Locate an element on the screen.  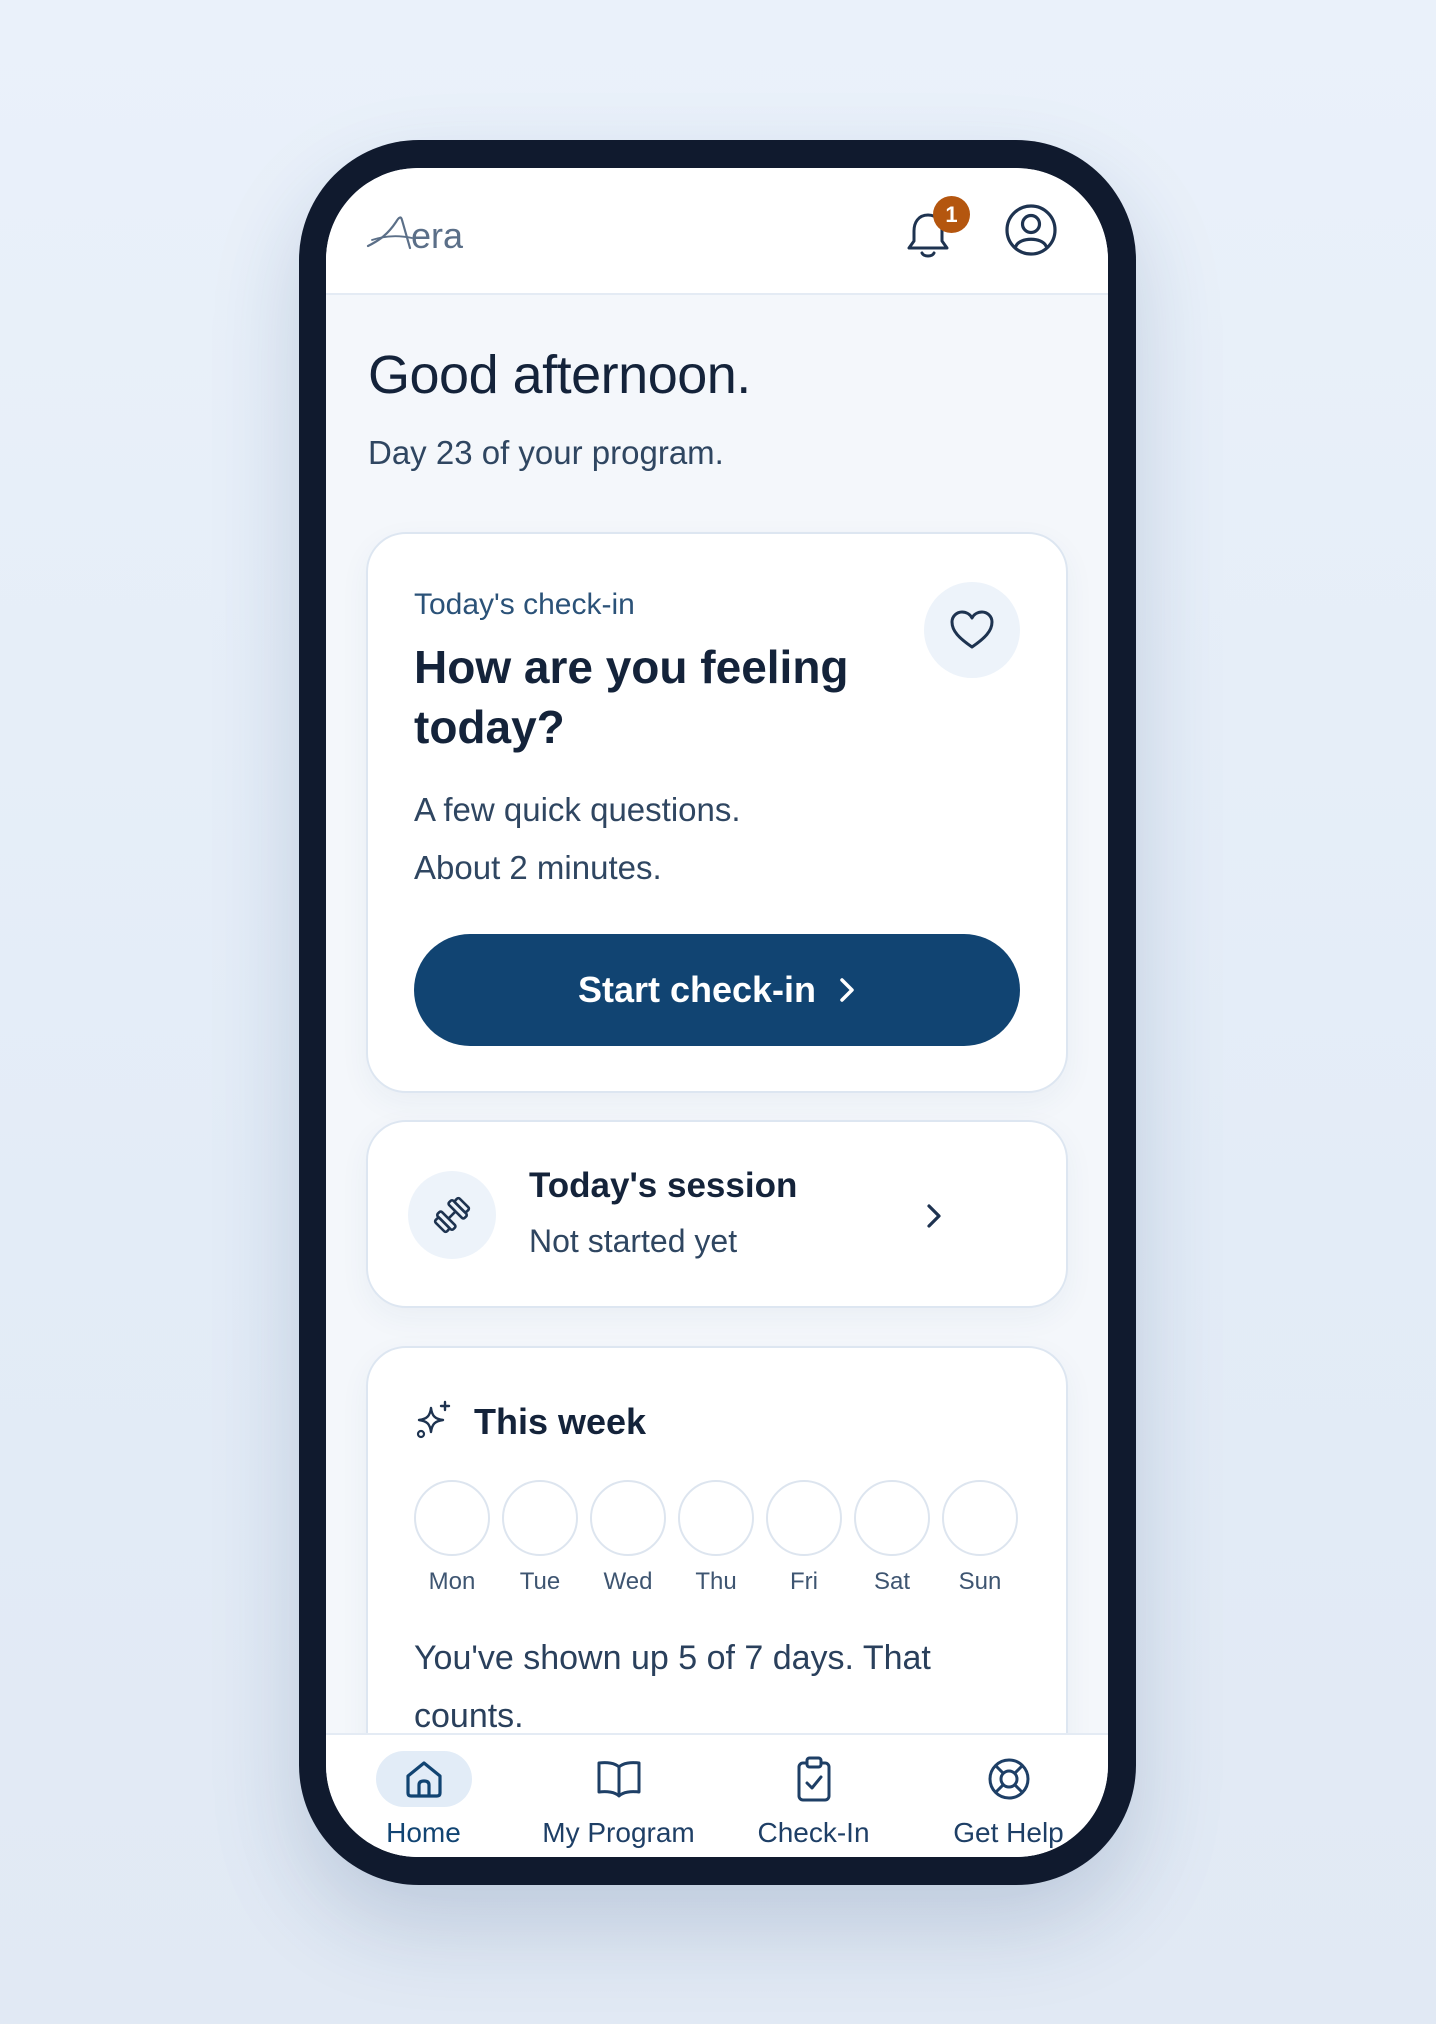
day-label: Sat is located at coordinates (892, 1581).